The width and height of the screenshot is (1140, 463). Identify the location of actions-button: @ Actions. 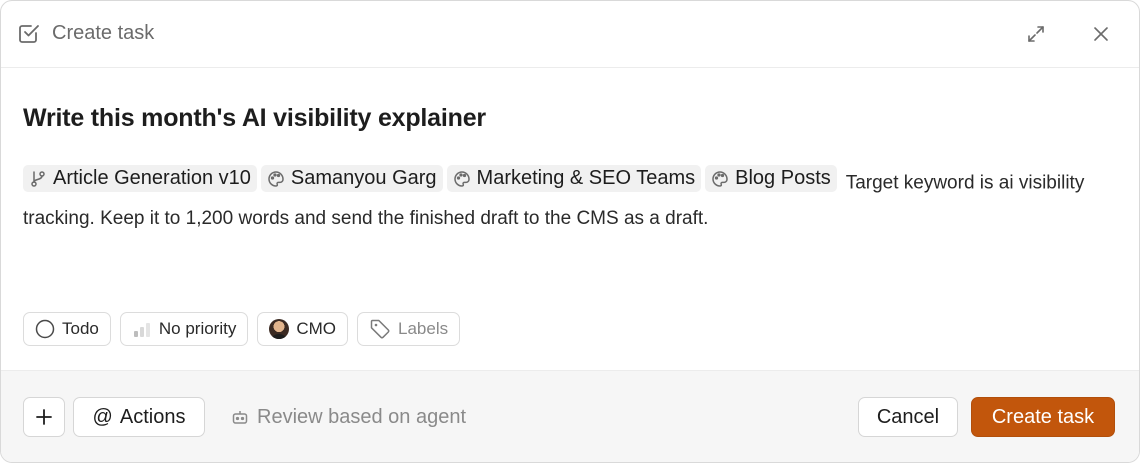
(139, 417).